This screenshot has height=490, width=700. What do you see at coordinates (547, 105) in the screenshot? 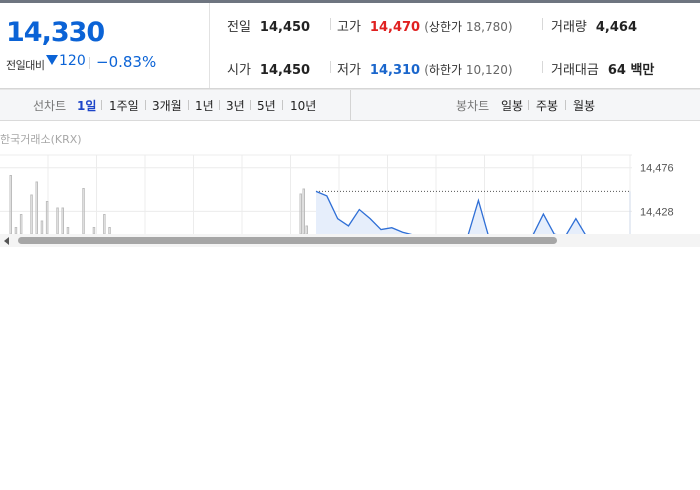
I see `tab-weekly-candle: 주봉` at bounding box center [547, 105].